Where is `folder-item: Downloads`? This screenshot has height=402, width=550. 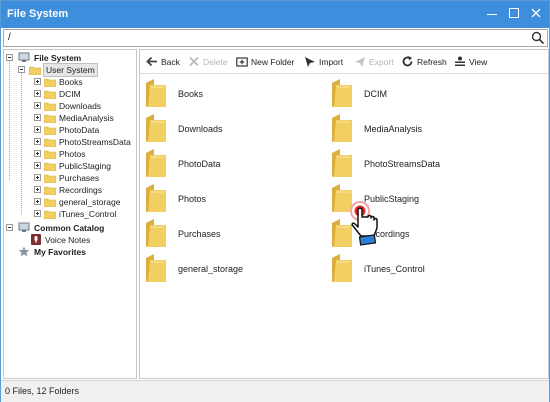
folder-item: Downloads is located at coordinates (234, 128).